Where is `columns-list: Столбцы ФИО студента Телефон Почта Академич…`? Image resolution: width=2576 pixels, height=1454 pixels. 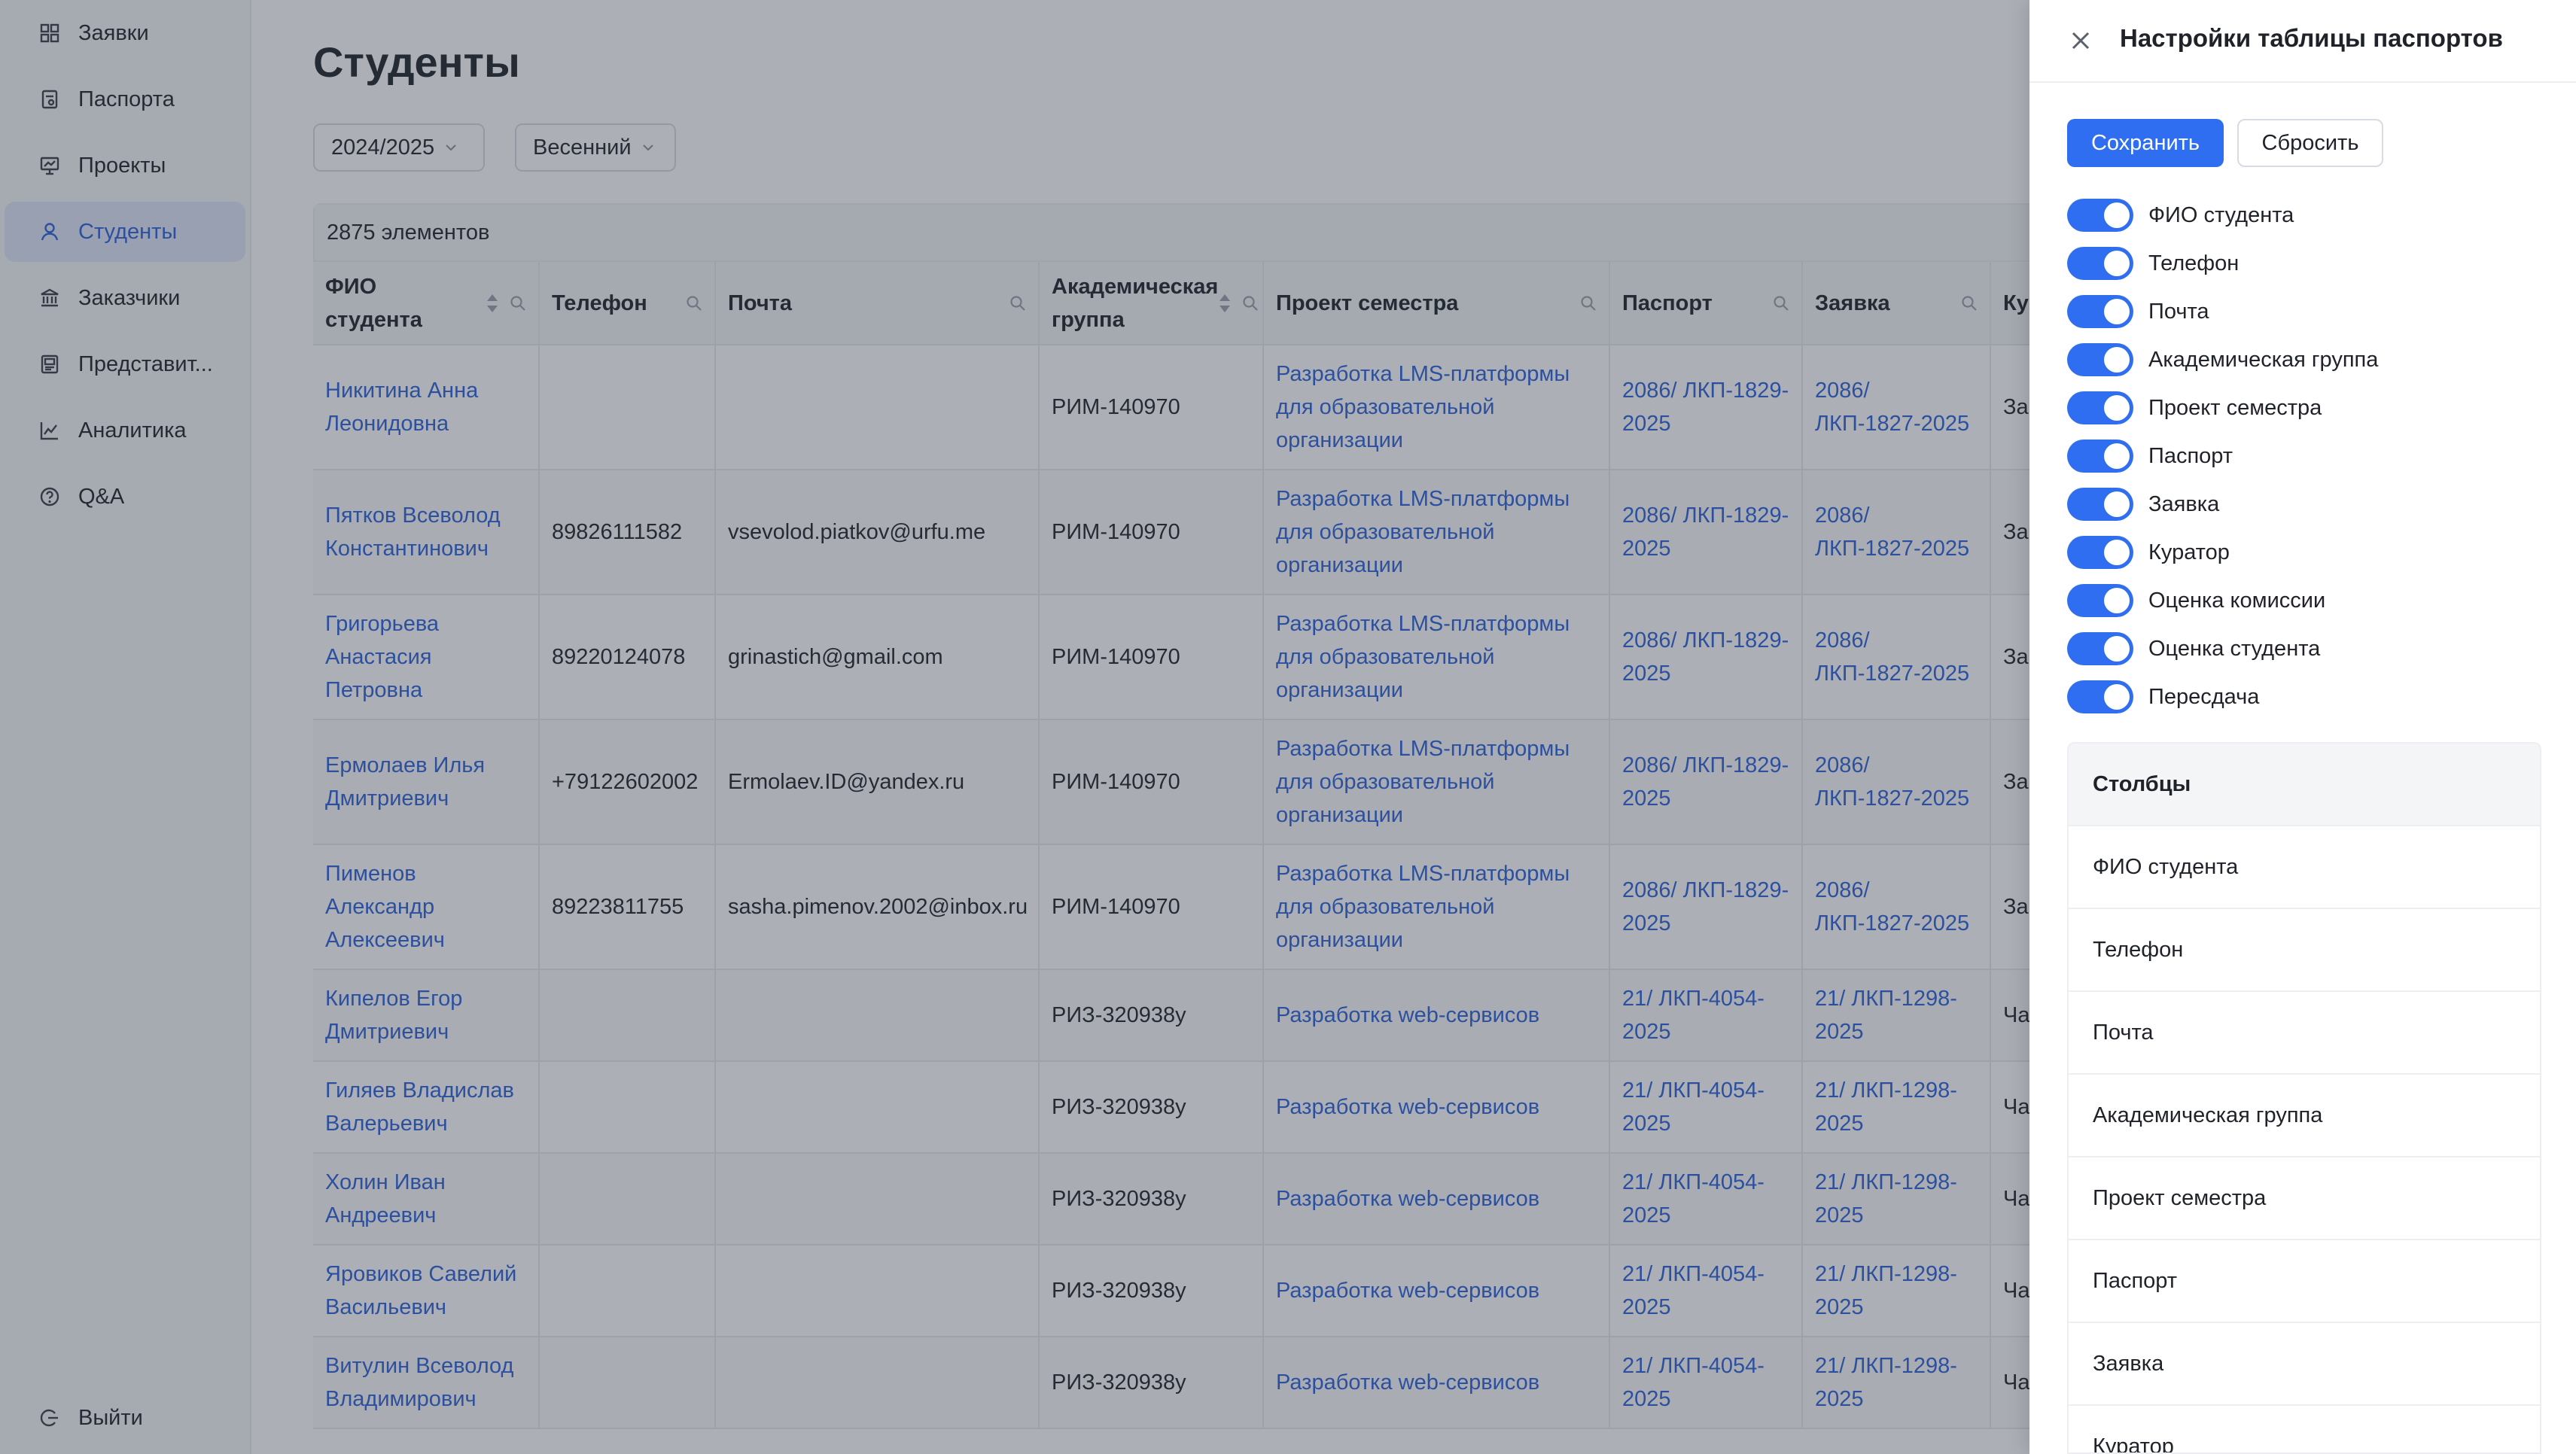
columns-list: Столбцы ФИО студента Телефон Почта Академич… is located at coordinates (2304, 1098).